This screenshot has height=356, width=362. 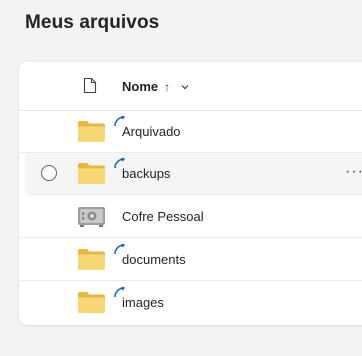 What do you see at coordinates (90, 85) in the screenshot?
I see `file-type-icon` at bounding box center [90, 85].